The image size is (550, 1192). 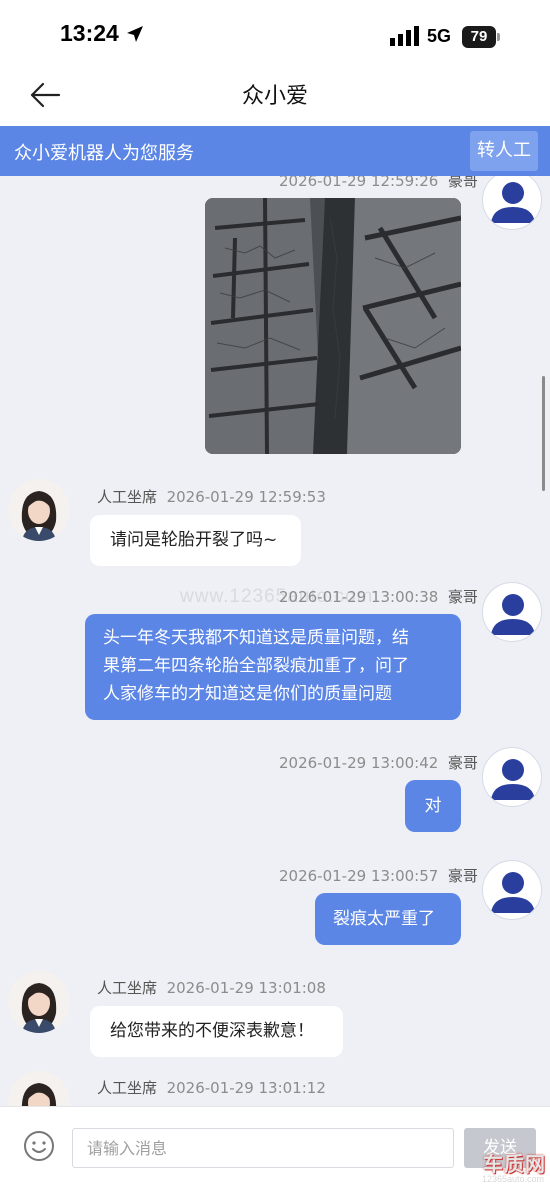 I want to click on site-logo: 车质网 12365auto.com, so click(x=506, y=1170).